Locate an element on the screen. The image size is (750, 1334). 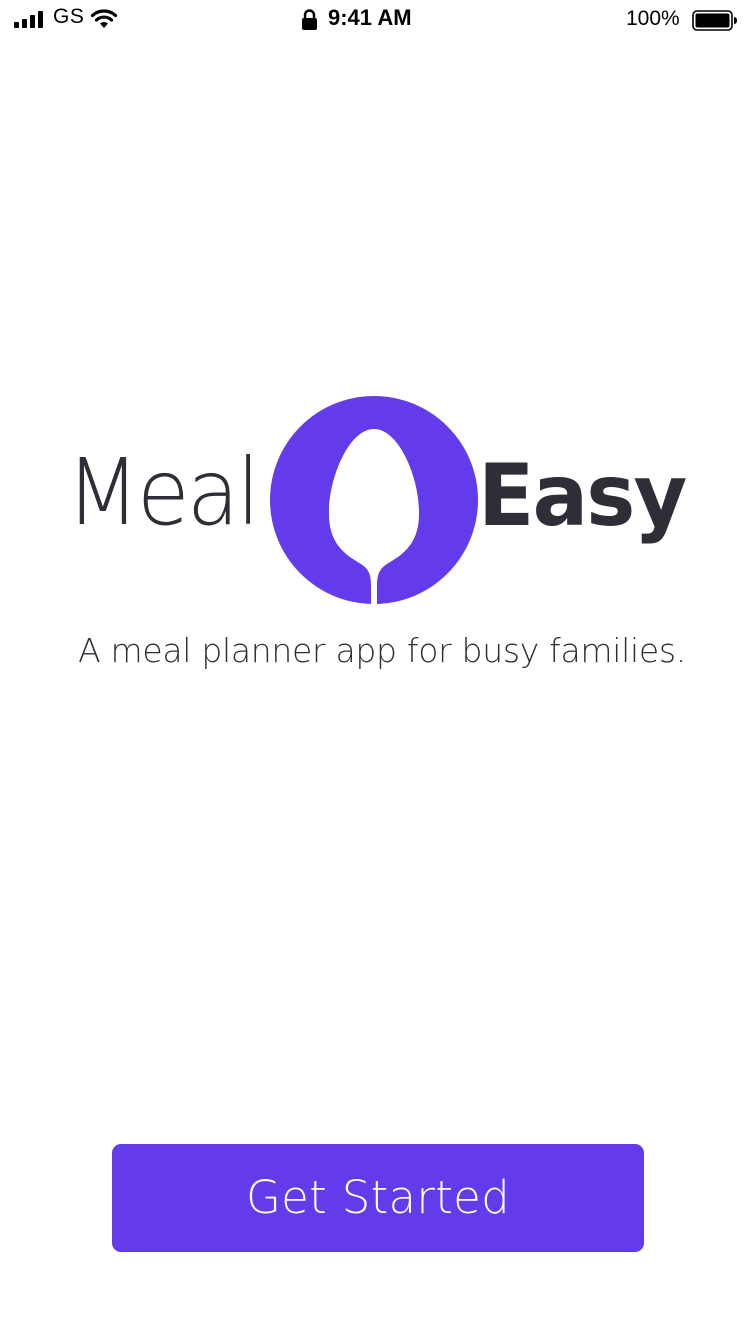
status-bar: GS 9:41 AM 100% is located at coordinates (375, 20).